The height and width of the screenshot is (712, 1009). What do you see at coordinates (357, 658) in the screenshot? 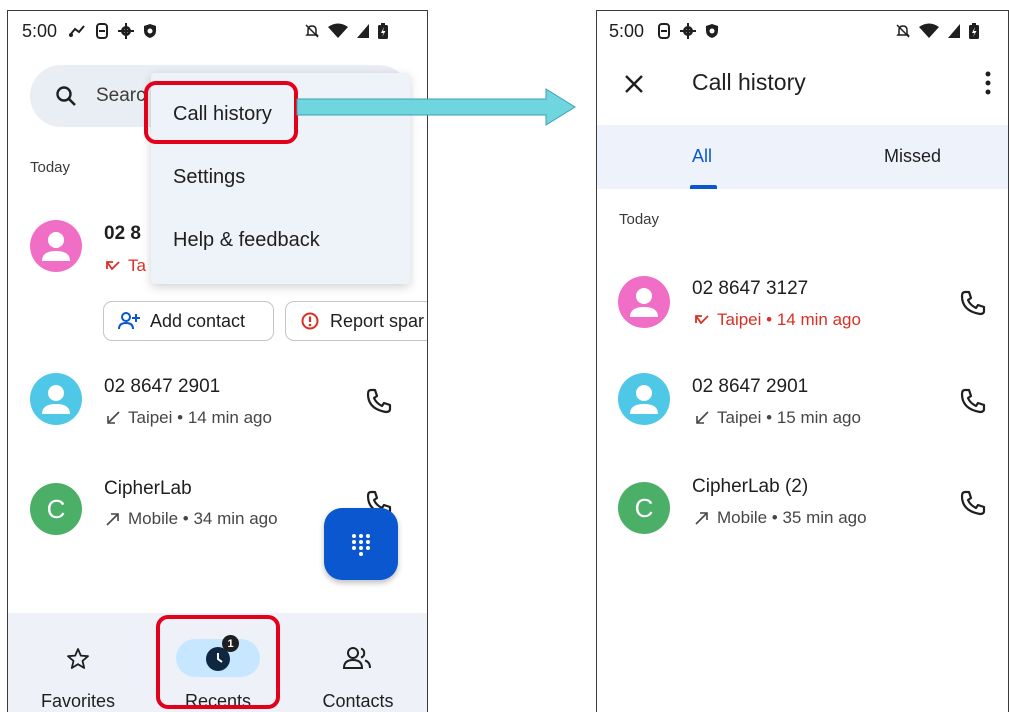
I see `people-icon` at bounding box center [357, 658].